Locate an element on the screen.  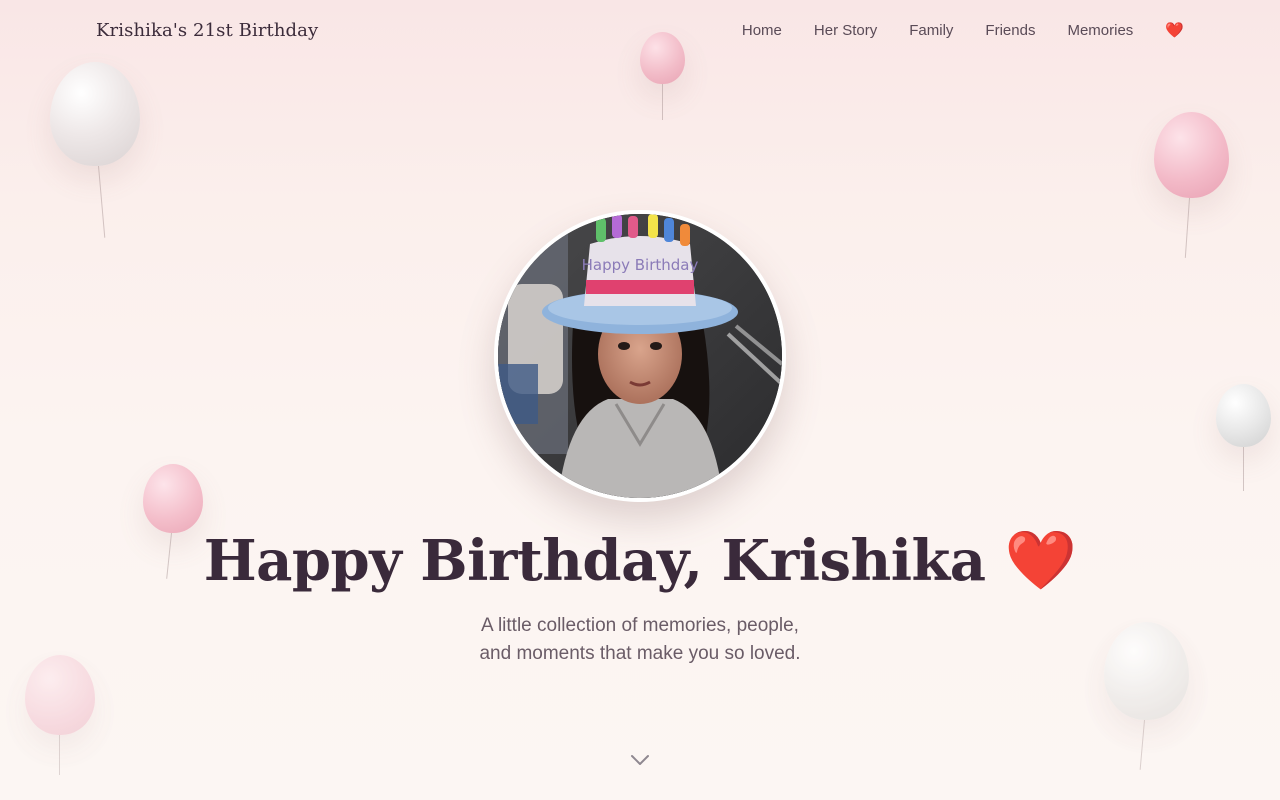
hero-subtitle-line-2: and moments that make you so loved. is located at coordinates (640, 653).